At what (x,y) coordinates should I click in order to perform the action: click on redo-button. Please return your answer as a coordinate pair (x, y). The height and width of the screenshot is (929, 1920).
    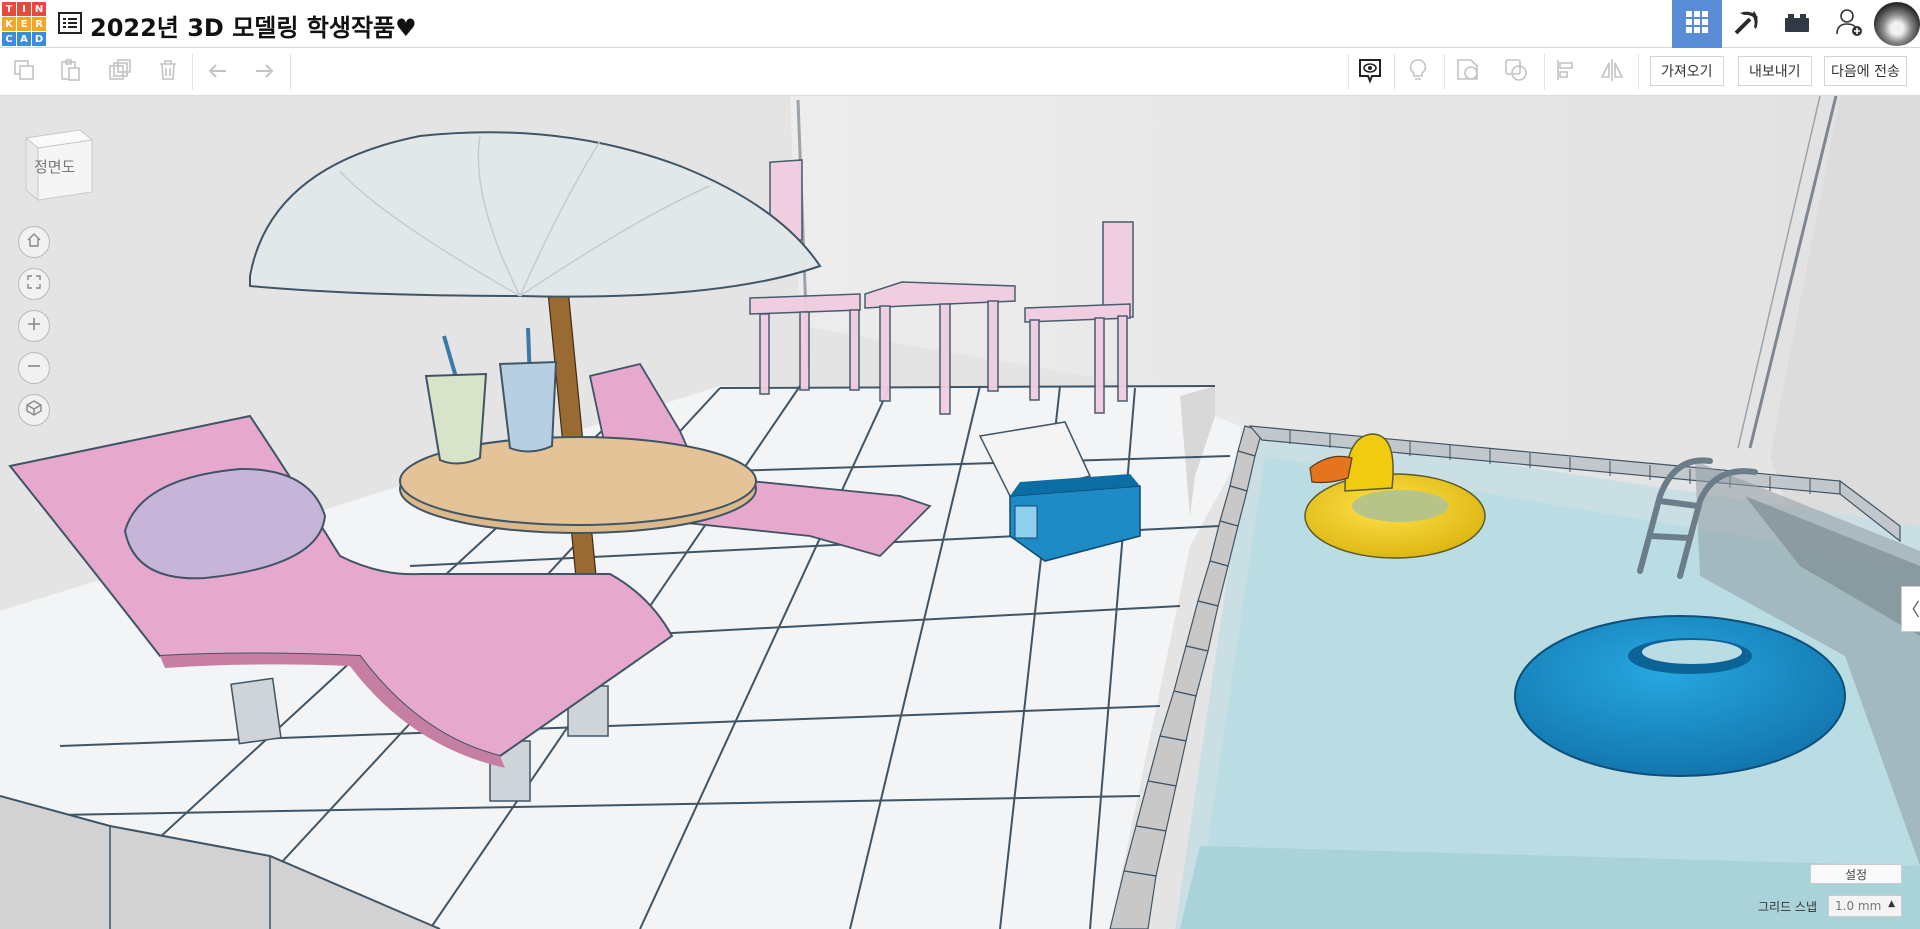
    Looking at the image, I should click on (264, 72).